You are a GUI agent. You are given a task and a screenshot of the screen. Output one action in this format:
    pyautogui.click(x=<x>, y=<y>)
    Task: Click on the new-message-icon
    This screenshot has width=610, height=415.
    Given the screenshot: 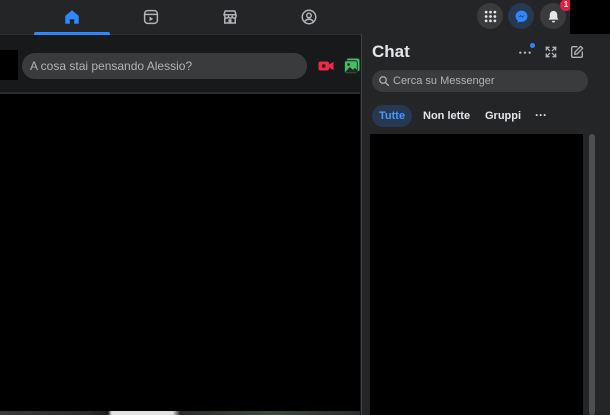 What is the action you would take?
    pyautogui.click(x=577, y=51)
    